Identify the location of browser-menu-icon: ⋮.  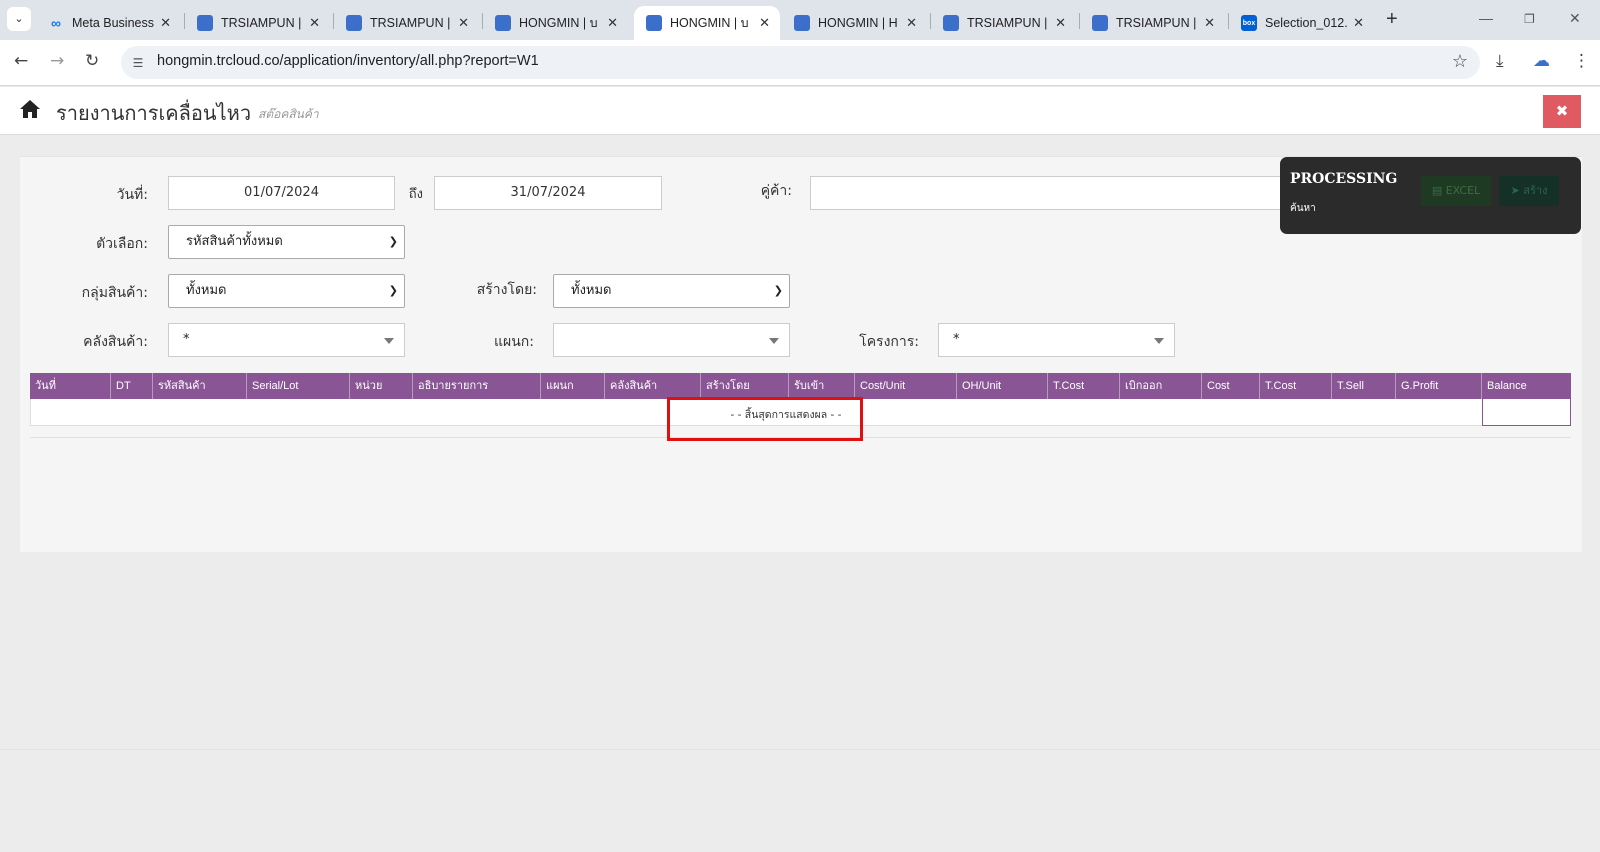
(1581, 61).